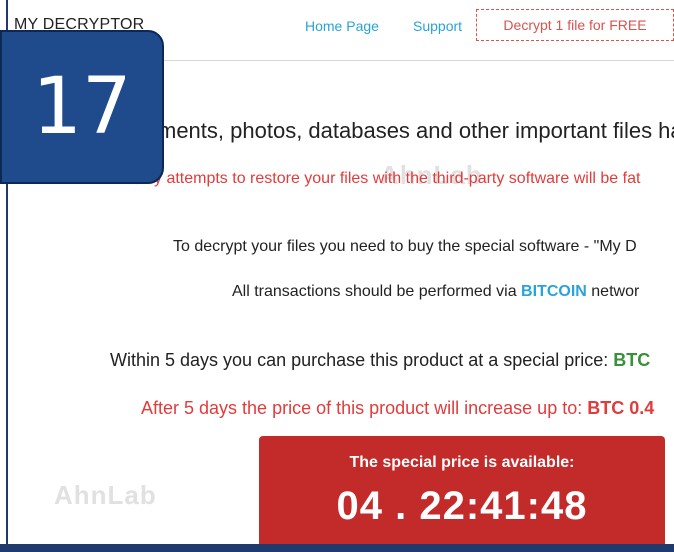 This screenshot has width=674, height=552. I want to click on special-price-value: BTC, so click(632, 360).